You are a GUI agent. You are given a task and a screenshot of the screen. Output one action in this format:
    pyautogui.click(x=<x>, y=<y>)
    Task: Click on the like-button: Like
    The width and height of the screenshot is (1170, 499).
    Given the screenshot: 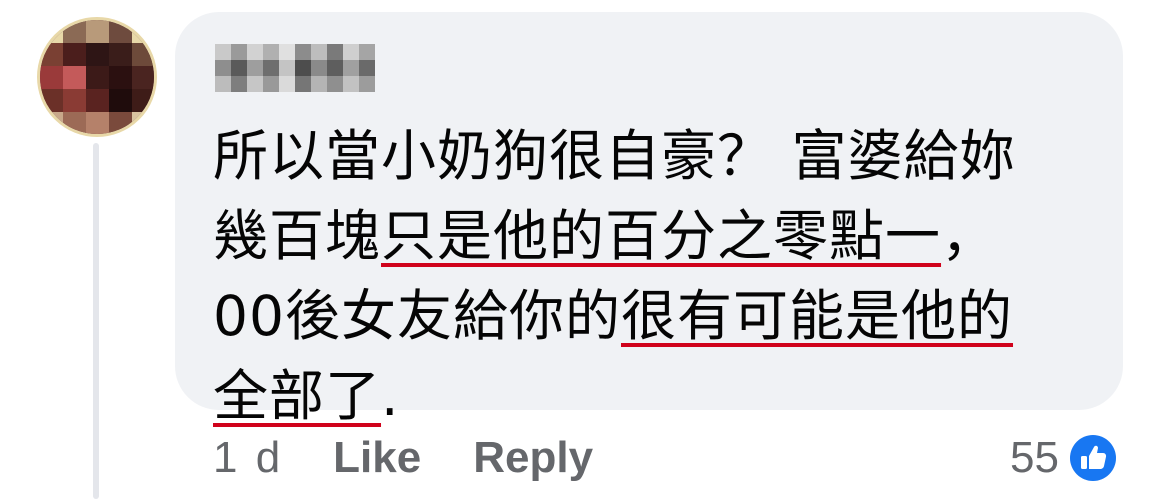 What is the action you would take?
    pyautogui.click(x=377, y=458)
    